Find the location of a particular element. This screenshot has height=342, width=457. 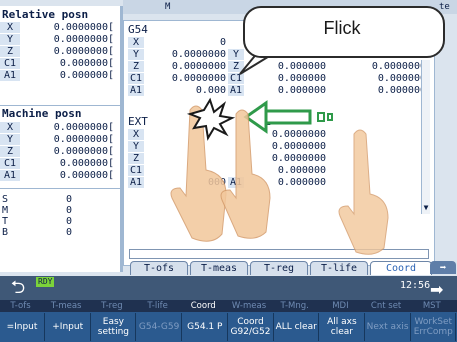

callout-text: Flick is located at coordinates (342, 28).